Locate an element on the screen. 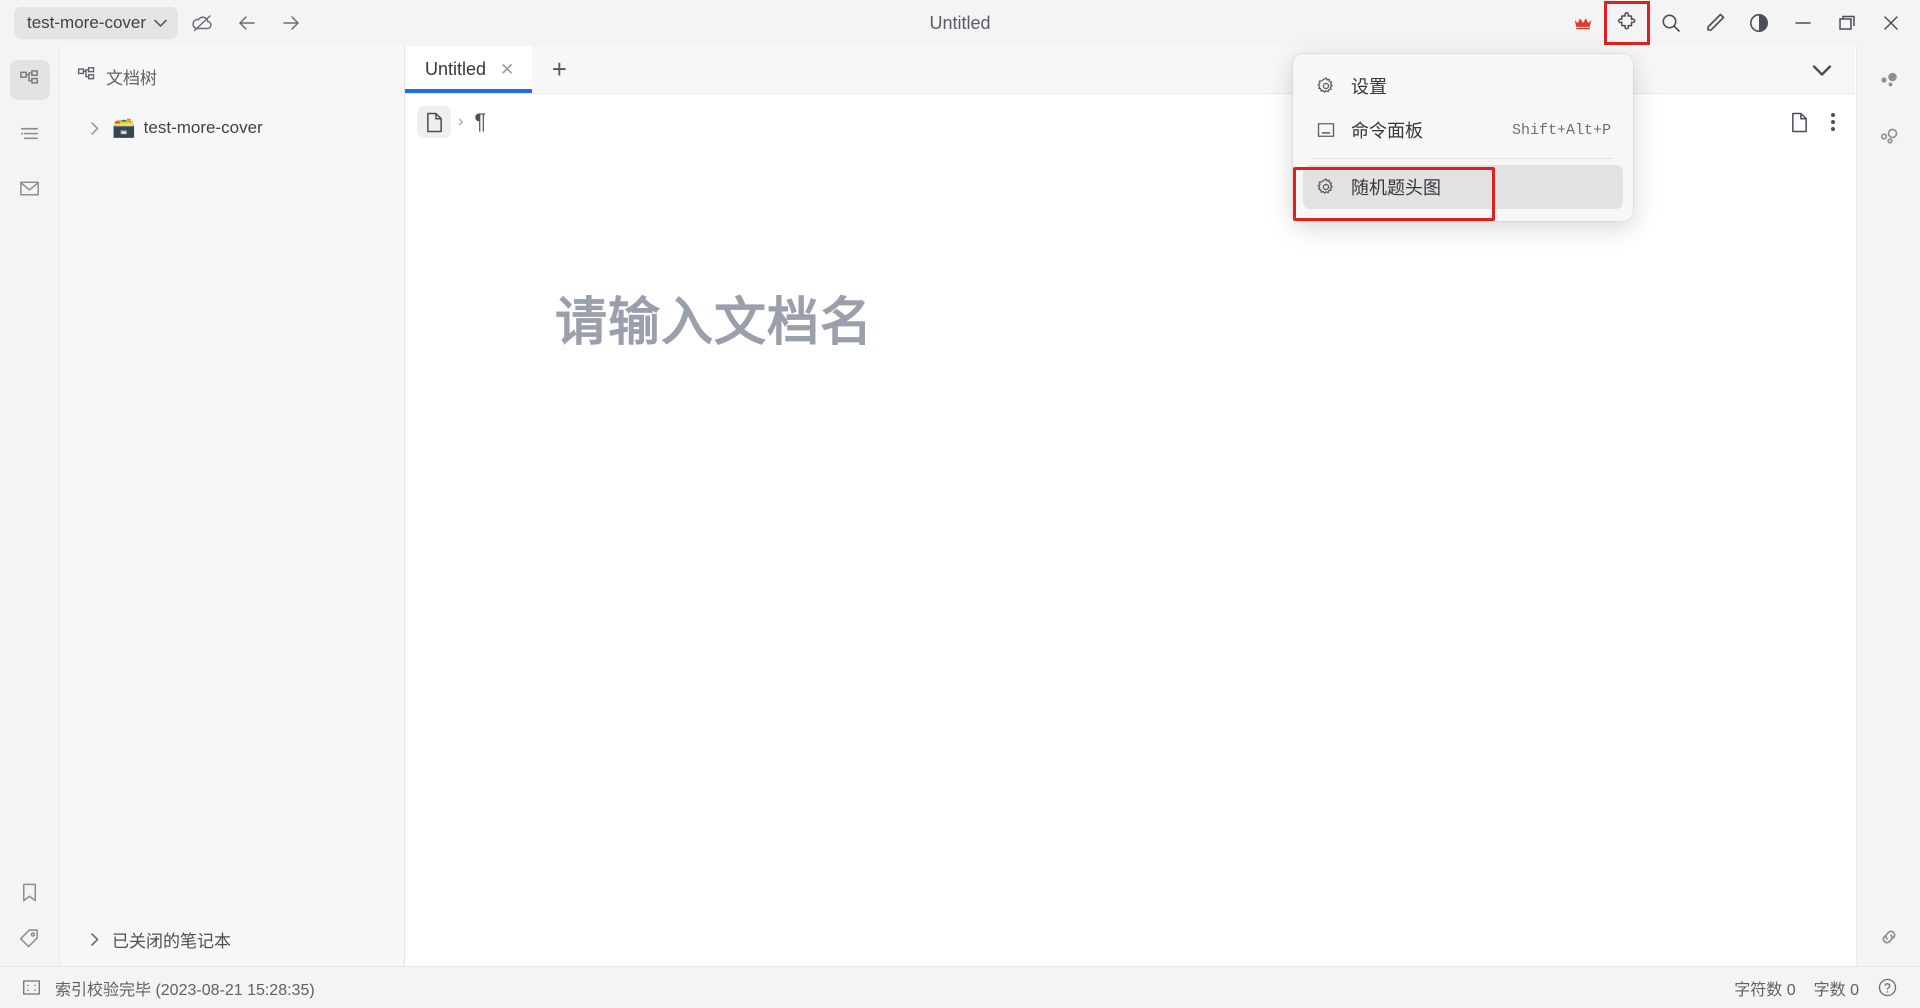  new-tab-button: + is located at coordinates (559, 69).